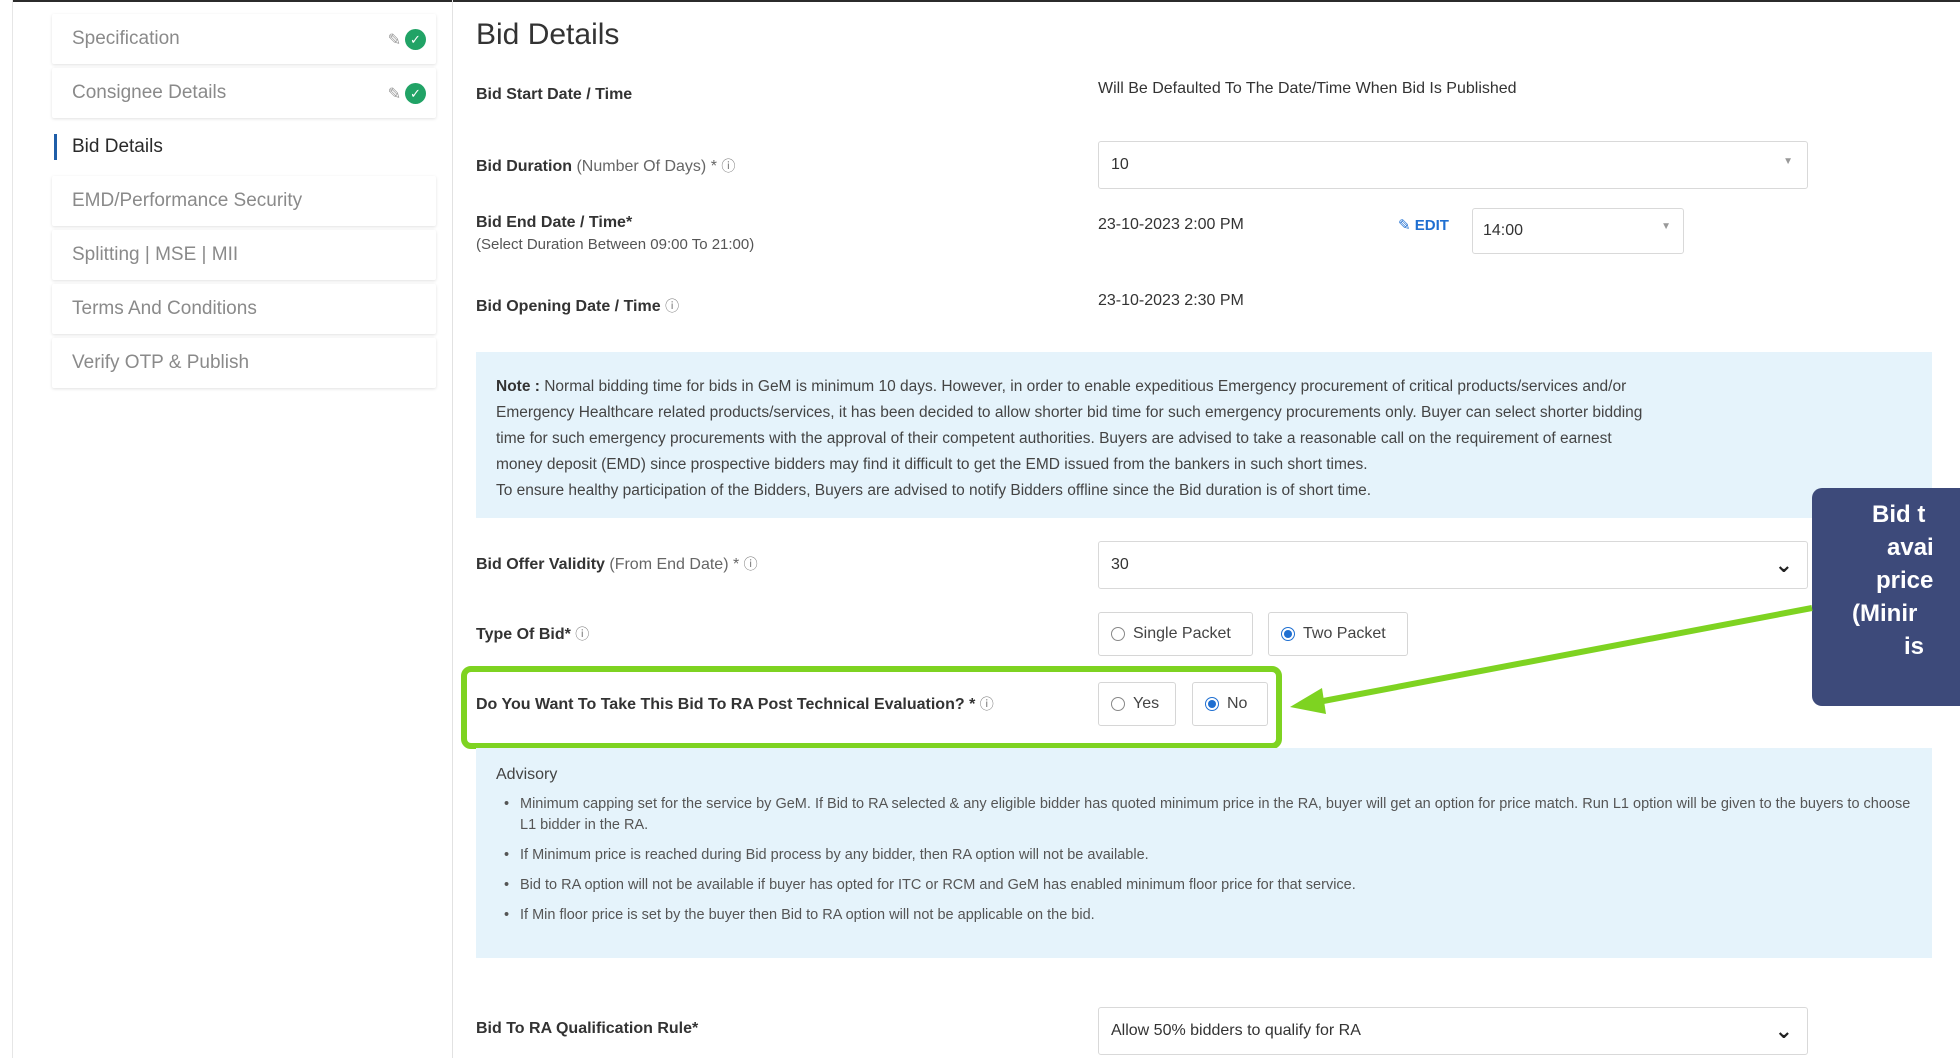 This screenshot has height=1058, width=1960. What do you see at coordinates (1453, 1031) in the screenshot?
I see `qualification-rule-select: Allow 50% bidders to qualify for RA ⌄` at bounding box center [1453, 1031].